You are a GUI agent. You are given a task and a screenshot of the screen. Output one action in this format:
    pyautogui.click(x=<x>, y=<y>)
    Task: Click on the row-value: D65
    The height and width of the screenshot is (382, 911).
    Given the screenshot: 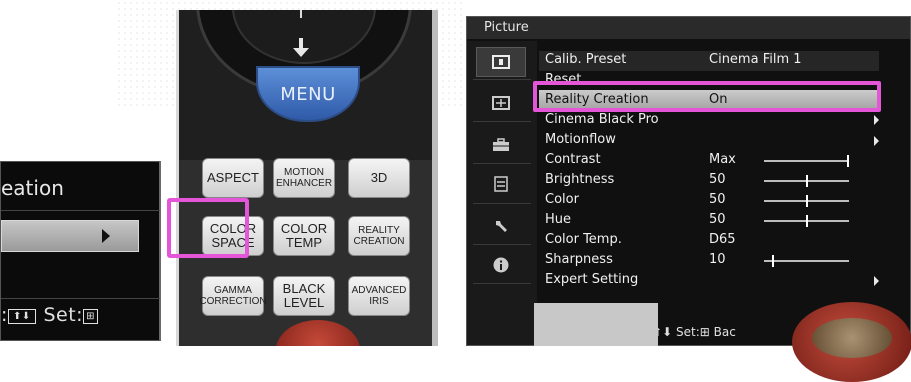 What is the action you would take?
    pyautogui.click(x=722, y=239)
    